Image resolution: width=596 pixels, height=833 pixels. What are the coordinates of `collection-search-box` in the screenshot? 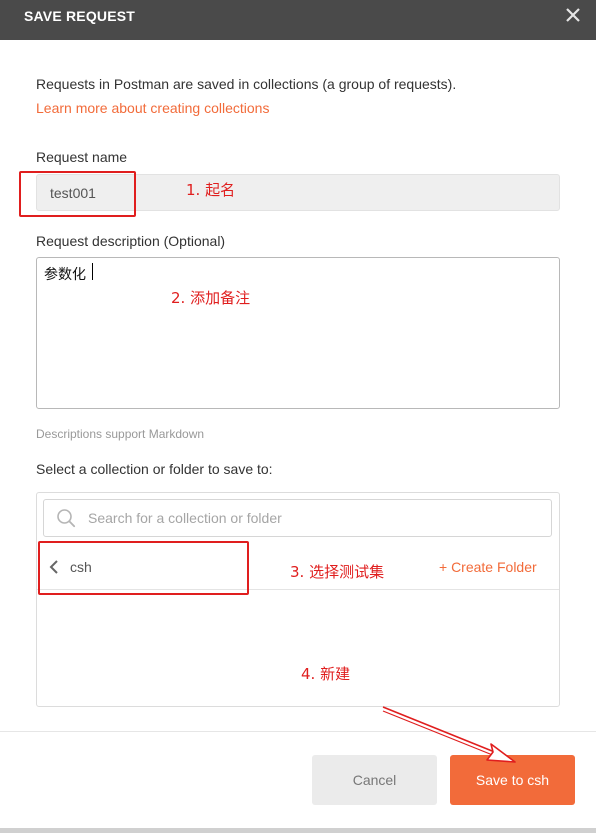 It's located at (297, 518).